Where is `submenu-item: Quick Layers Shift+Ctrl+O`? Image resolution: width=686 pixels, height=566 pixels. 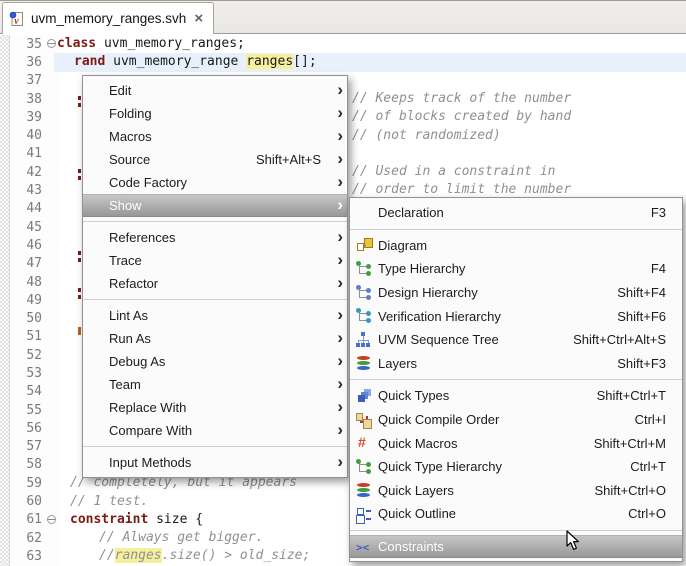 submenu-item: Quick Layers Shift+Ctrl+O is located at coordinates (516, 491).